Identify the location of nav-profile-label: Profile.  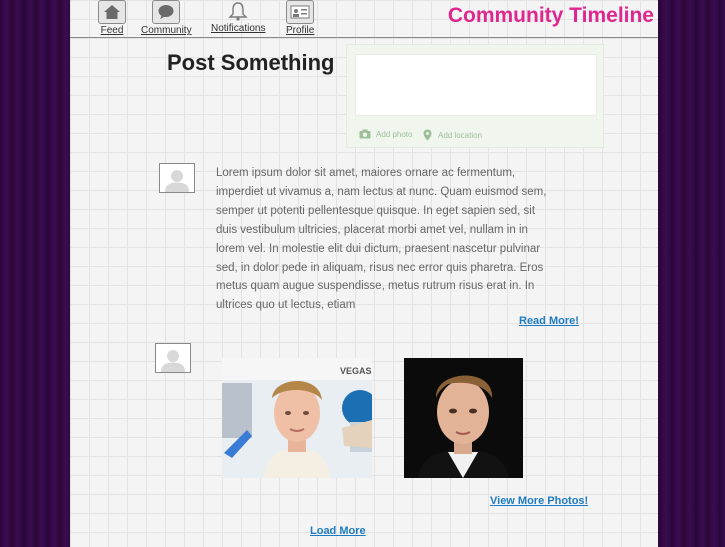
(300, 30).